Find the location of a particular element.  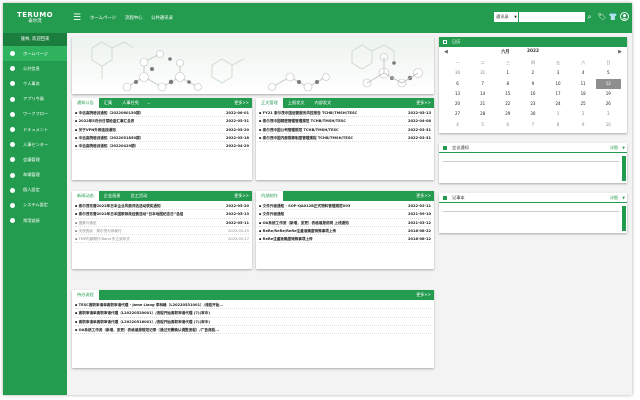

next-month-icon: ▶ is located at coordinates (620, 52).